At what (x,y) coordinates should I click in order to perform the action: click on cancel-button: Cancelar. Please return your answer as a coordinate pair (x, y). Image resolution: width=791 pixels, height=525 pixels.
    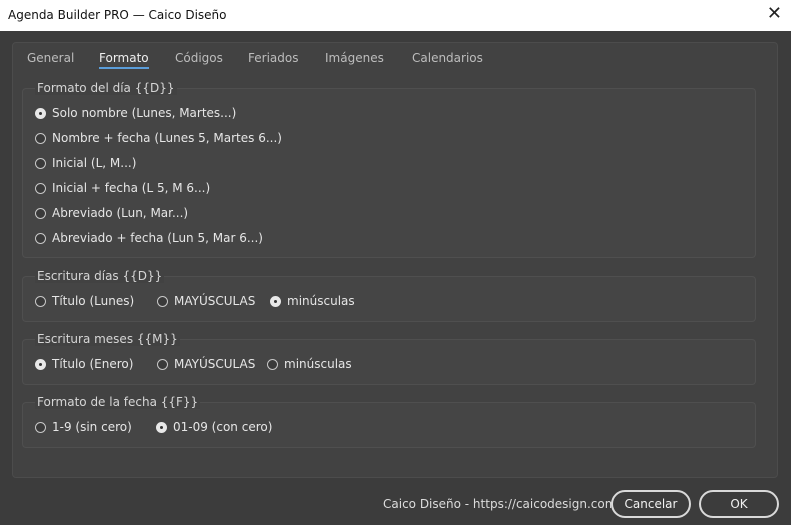
    Looking at the image, I should click on (651, 504).